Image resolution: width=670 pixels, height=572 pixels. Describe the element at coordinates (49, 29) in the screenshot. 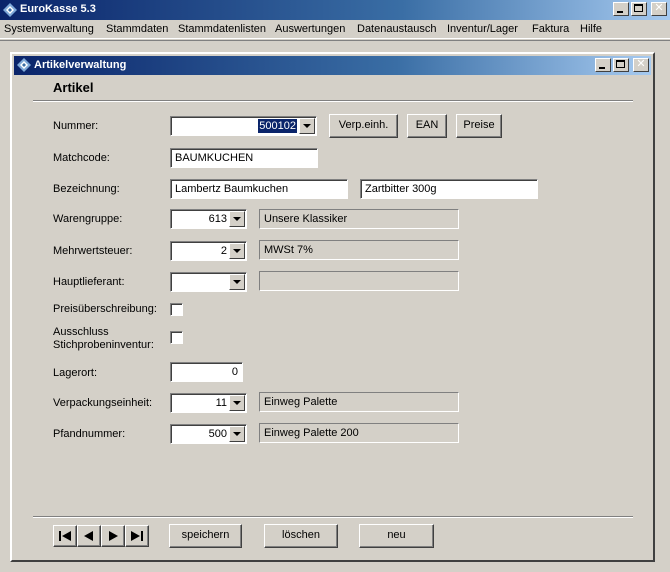

I see `menu-systemverwaltung: Systemverwaltung` at that location.